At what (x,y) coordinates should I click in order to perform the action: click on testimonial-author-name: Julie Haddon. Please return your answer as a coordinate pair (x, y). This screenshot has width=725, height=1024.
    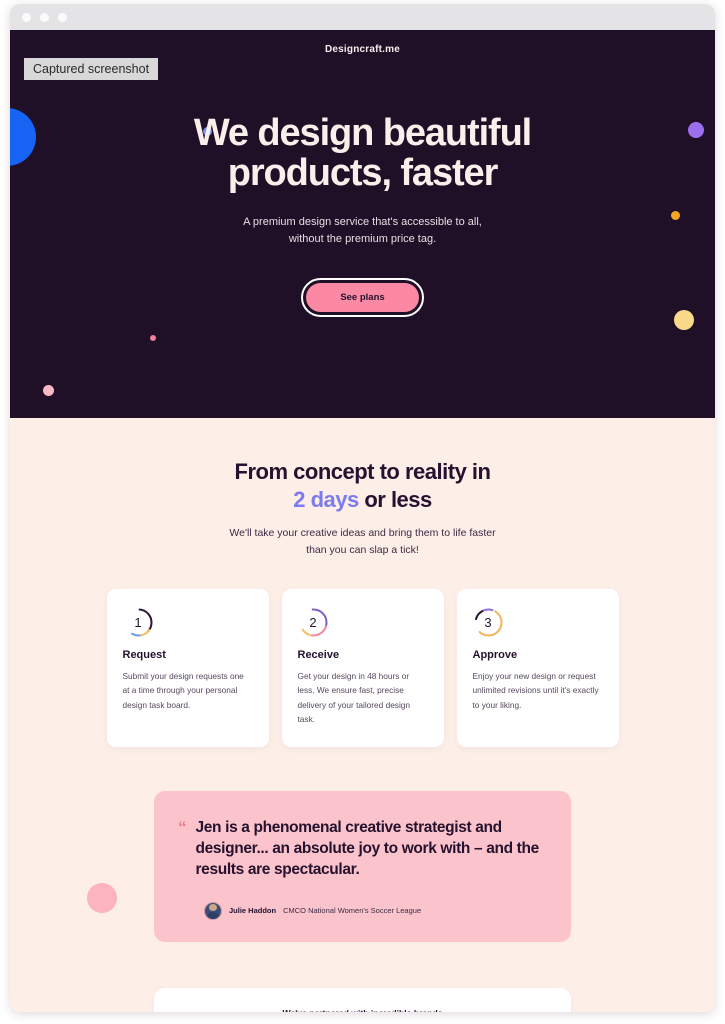
    Looking at the image, I should click on (253, 911).